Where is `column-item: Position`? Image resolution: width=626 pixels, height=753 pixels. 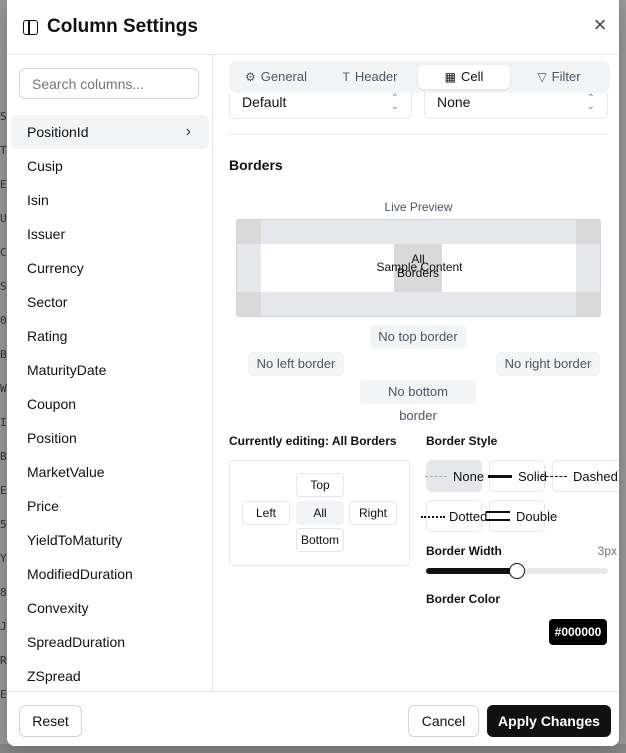
column-item: Position is located at coordinates (110, 438).